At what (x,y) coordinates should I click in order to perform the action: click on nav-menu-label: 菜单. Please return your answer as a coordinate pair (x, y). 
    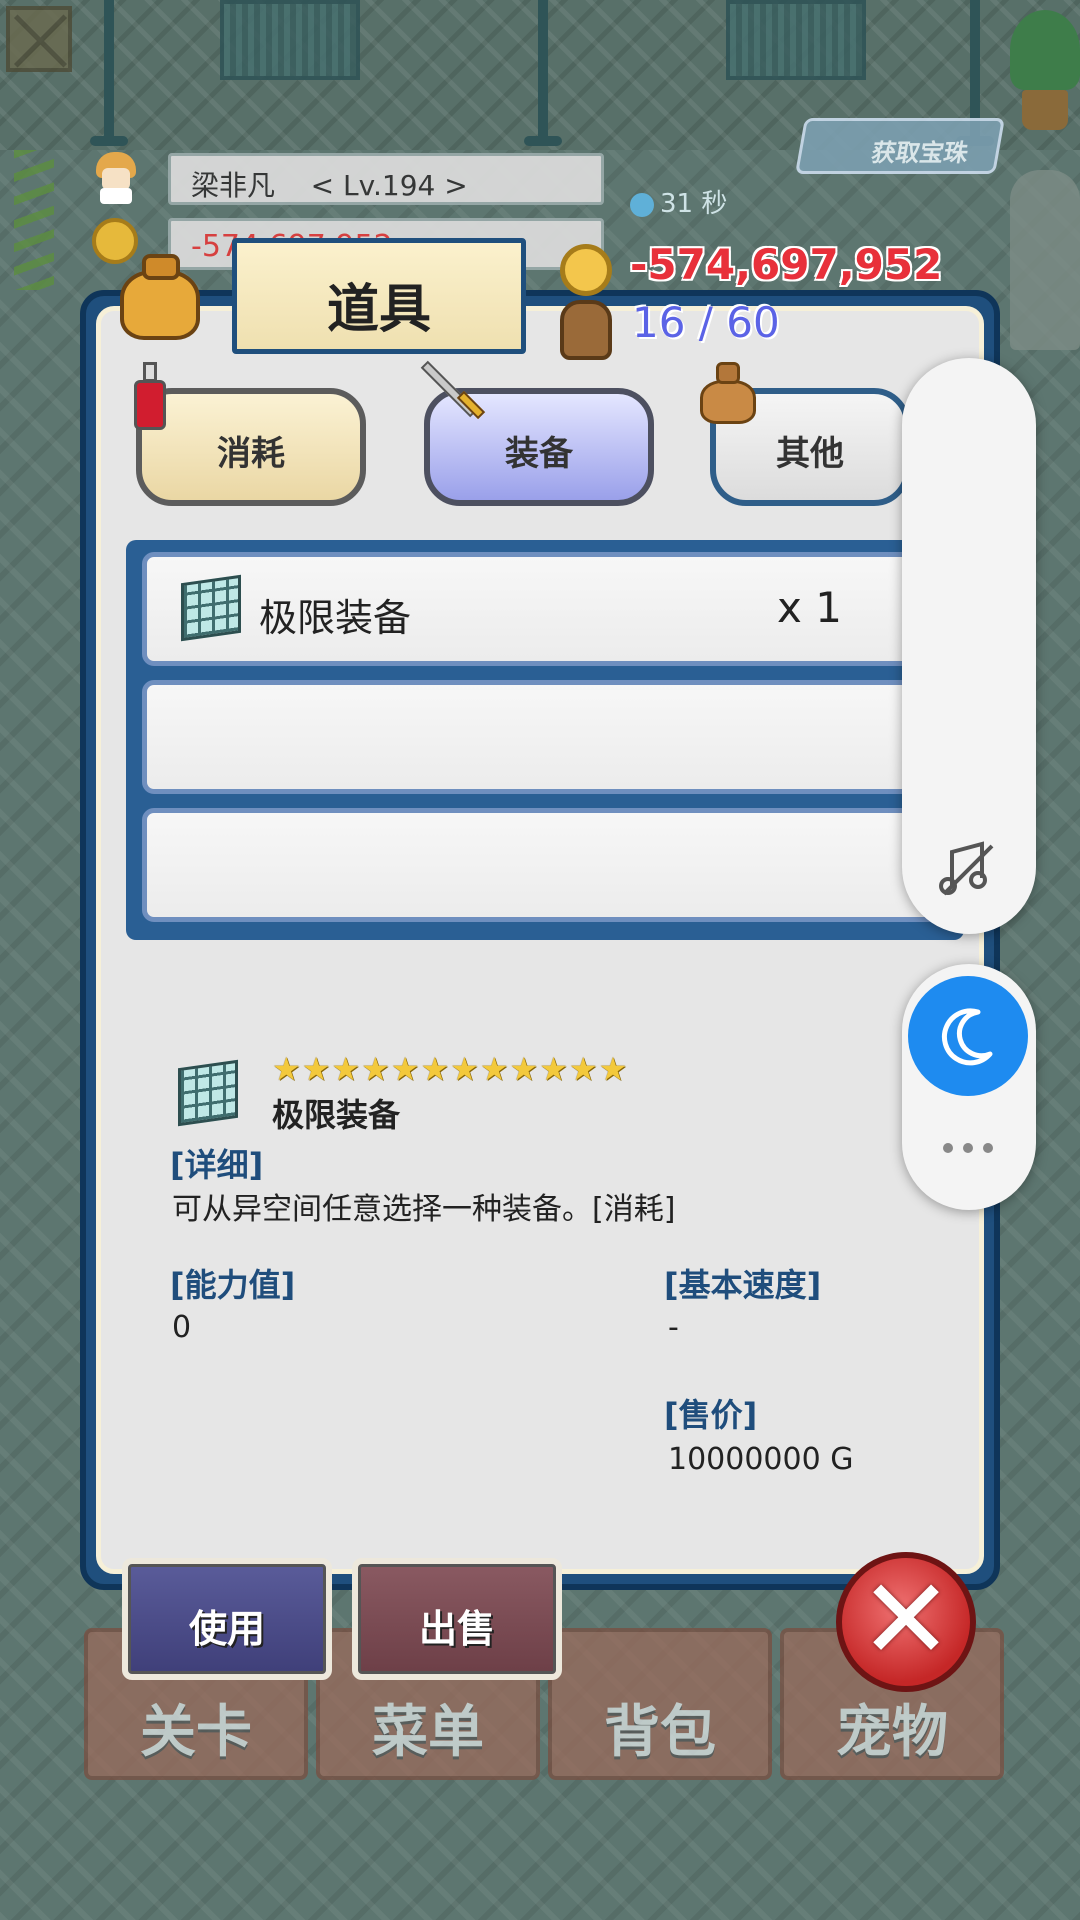
    Looking at the image, I should click on (428, 1732).